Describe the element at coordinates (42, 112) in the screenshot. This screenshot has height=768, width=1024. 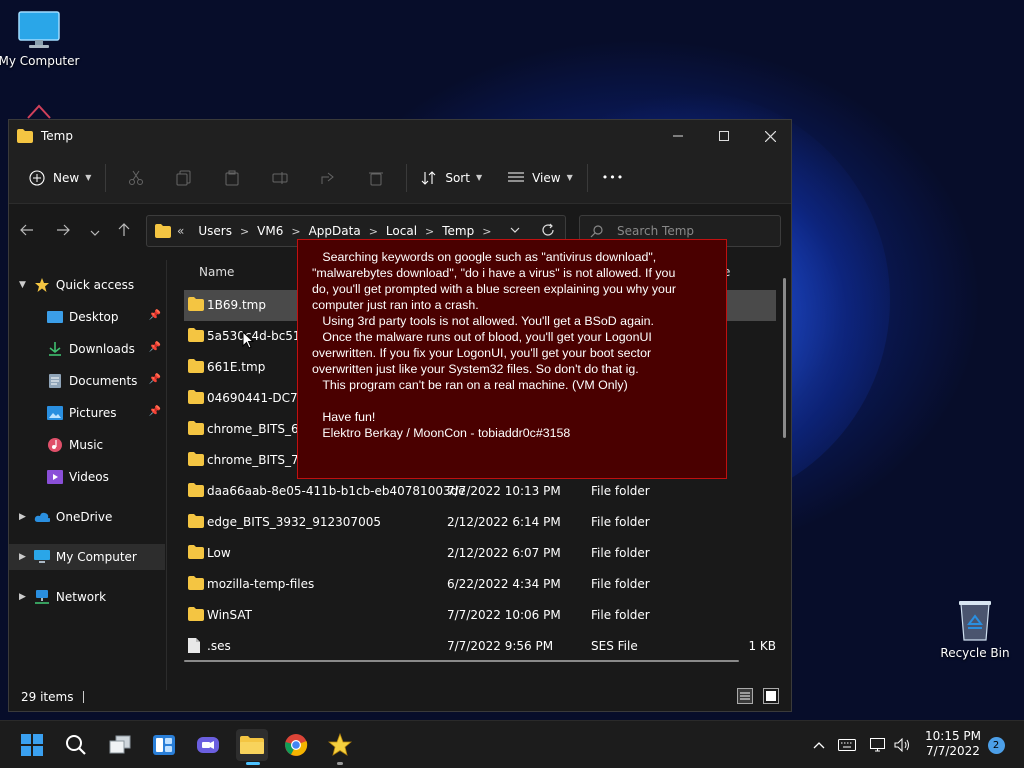
I see `desktop-icon-partial` at that location.